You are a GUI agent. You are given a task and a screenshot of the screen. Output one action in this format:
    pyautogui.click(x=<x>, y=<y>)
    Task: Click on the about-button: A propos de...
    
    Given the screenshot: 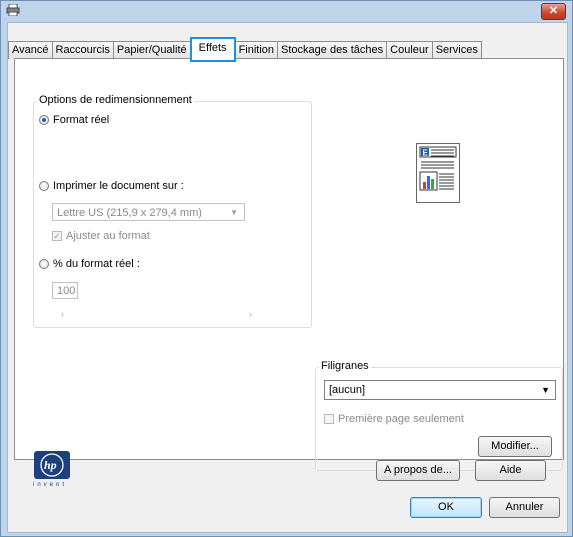 What is the action you would take?
    pyautogui.click(x=418, y=470)
    